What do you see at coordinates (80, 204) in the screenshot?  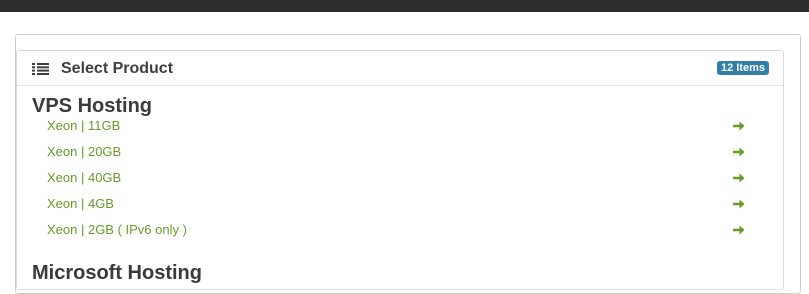 I see `product-link: Xeon | 4GB` at bounding box center [80, 204].